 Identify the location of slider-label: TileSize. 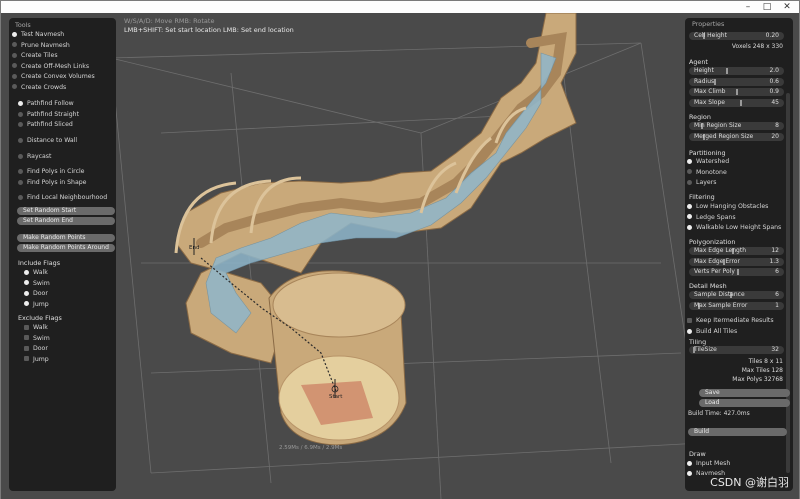
(705, 349).